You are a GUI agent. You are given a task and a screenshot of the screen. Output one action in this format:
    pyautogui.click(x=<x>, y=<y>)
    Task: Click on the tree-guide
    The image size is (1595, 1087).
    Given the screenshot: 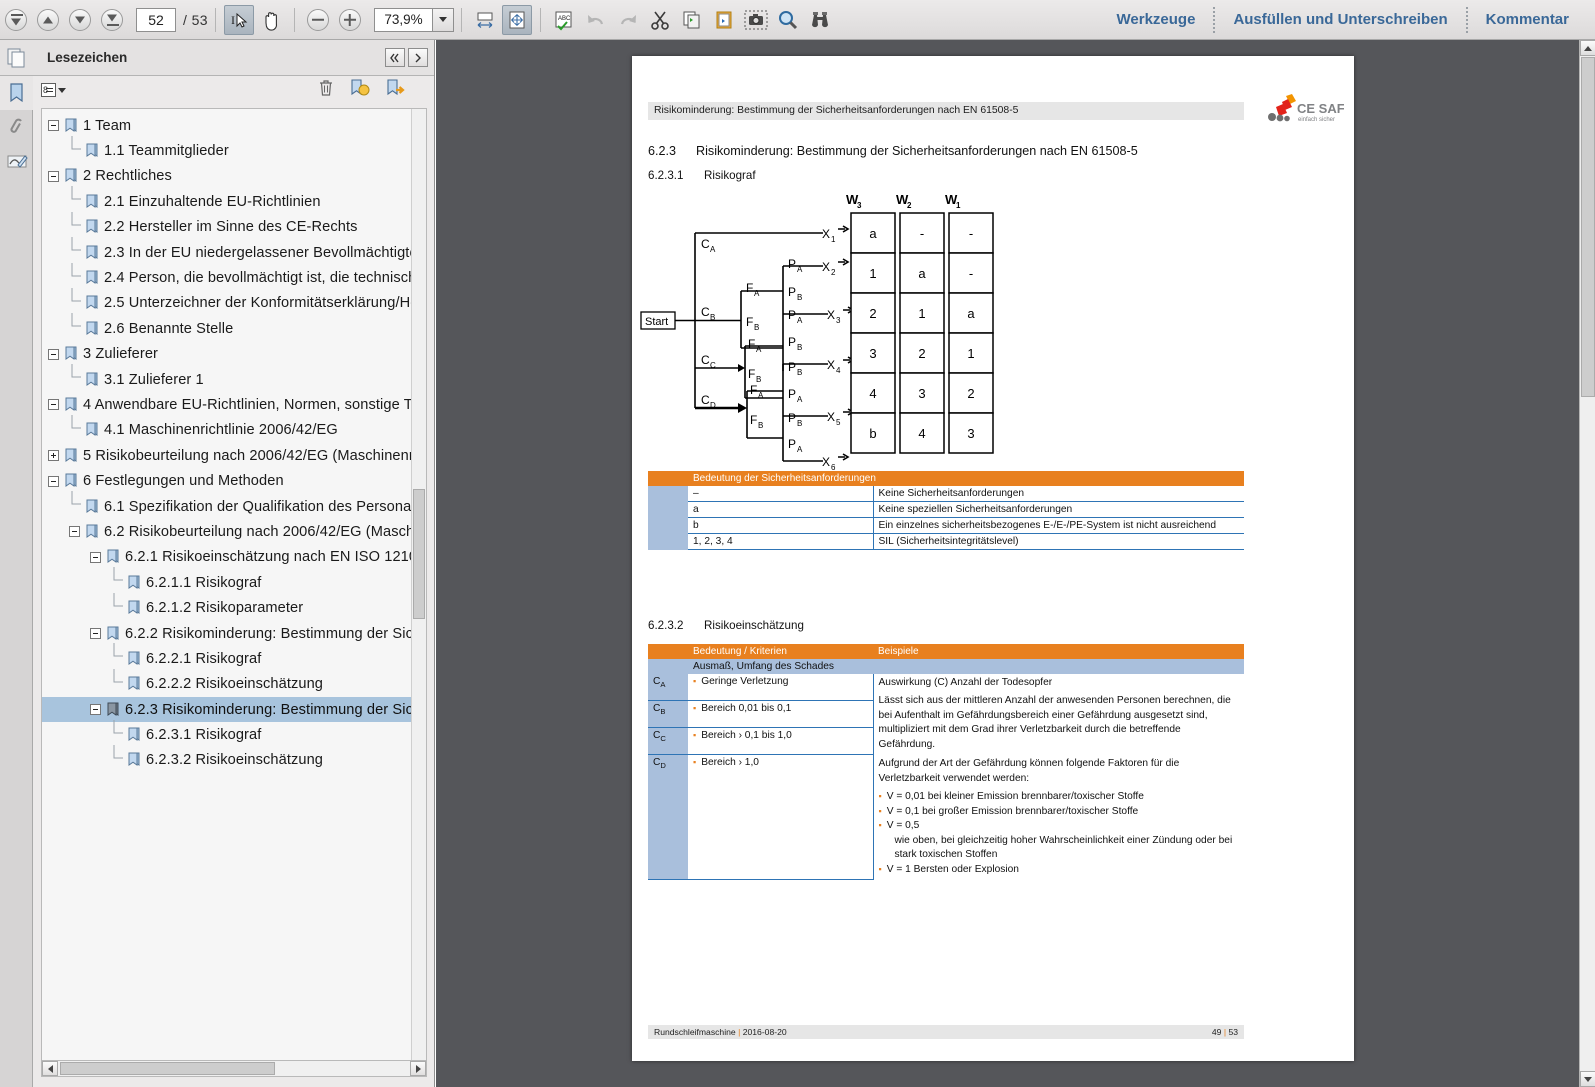 What is the action you would take?
    pyautogui.click(x=117, y=608)
    